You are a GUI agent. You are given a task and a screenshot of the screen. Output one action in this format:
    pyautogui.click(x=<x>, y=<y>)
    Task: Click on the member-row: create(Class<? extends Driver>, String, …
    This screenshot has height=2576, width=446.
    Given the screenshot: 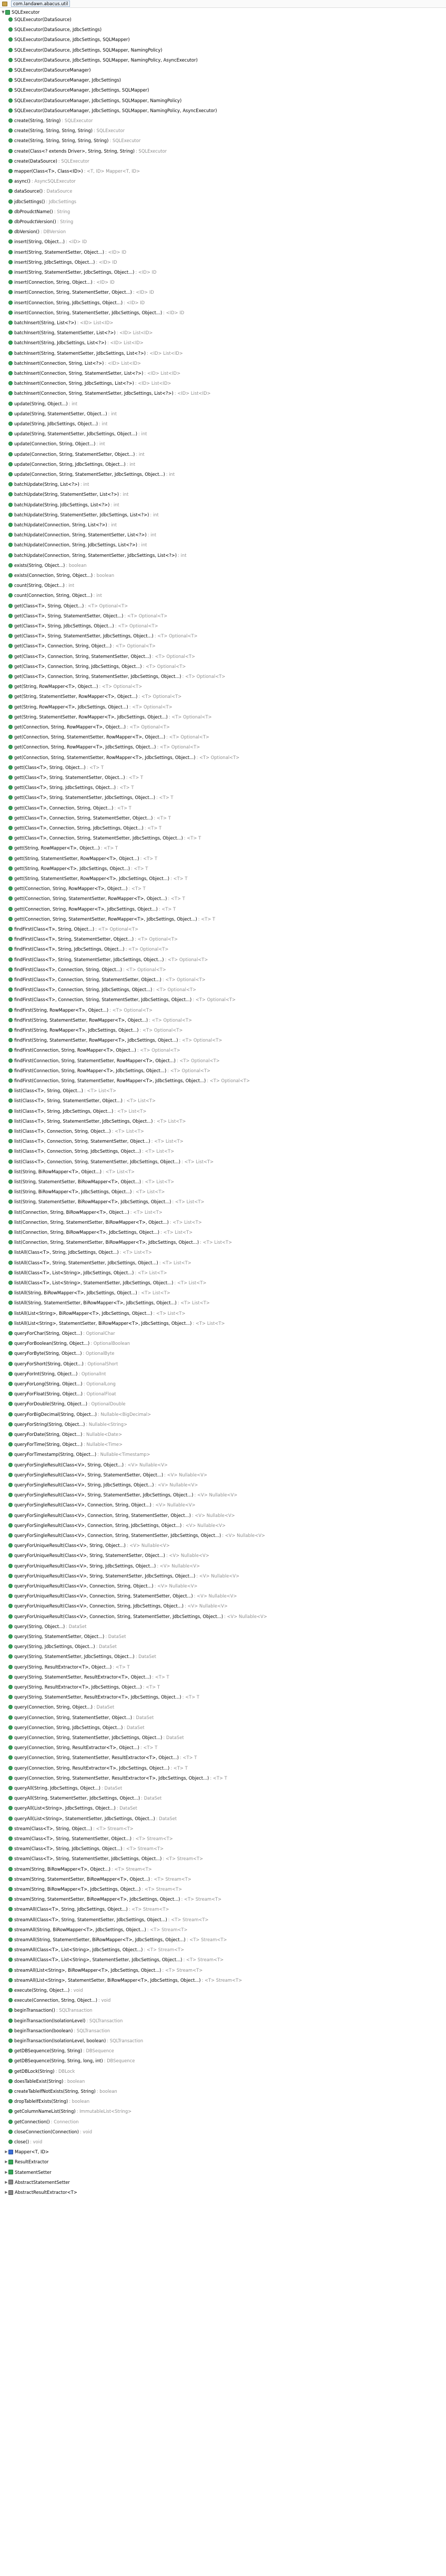 What is the action you would take?
    pyautogui.click(x=87, y=151)
    